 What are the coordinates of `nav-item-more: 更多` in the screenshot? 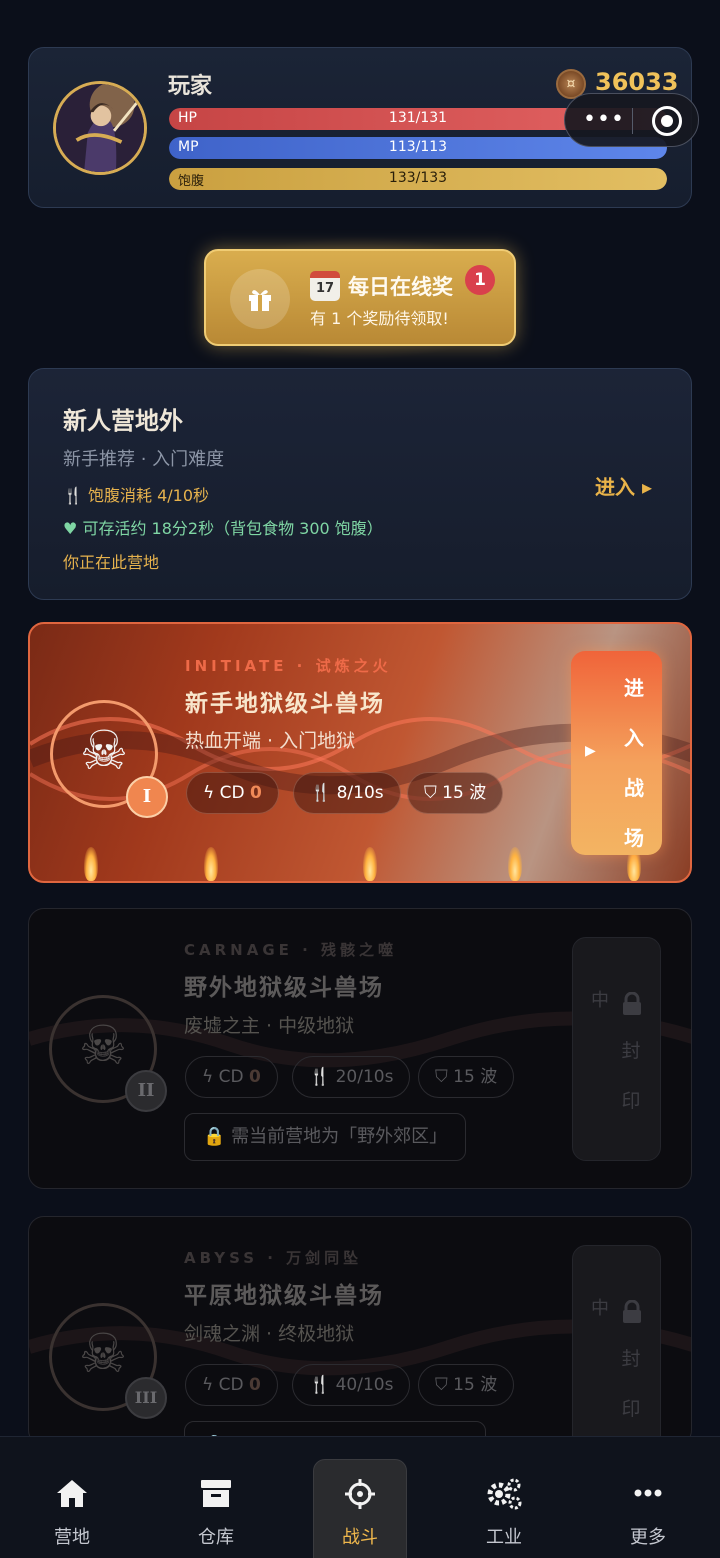 It's located at (648, 1497).